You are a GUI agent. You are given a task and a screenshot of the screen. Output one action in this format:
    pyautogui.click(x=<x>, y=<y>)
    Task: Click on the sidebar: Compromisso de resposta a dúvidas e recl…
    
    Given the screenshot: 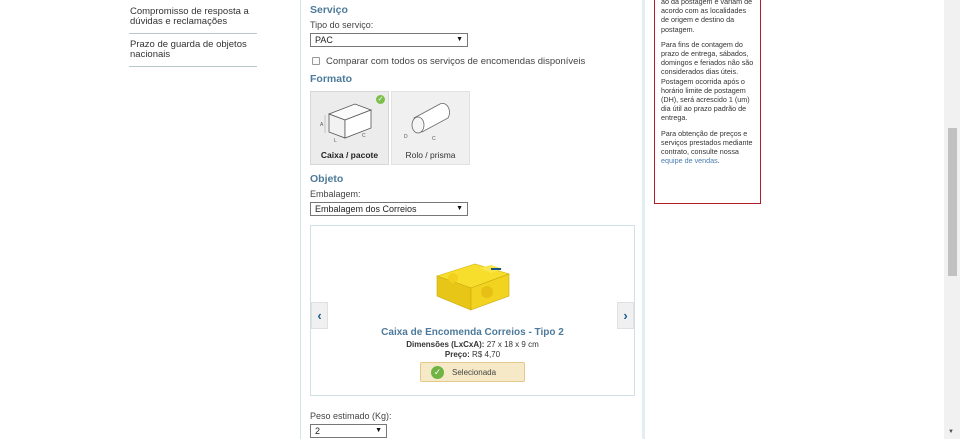 What is the action you would take?
    pyautogui.click(x=193, y=33)
    